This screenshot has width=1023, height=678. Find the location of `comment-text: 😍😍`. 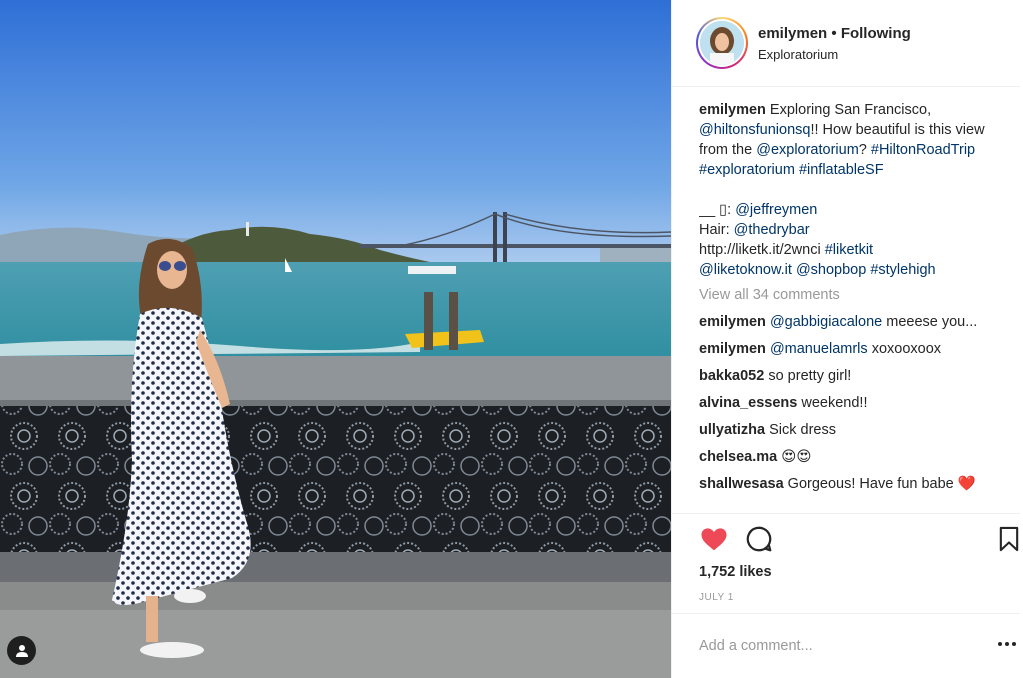

comment-text: 😍😍 is located at coordinates (794, 457).